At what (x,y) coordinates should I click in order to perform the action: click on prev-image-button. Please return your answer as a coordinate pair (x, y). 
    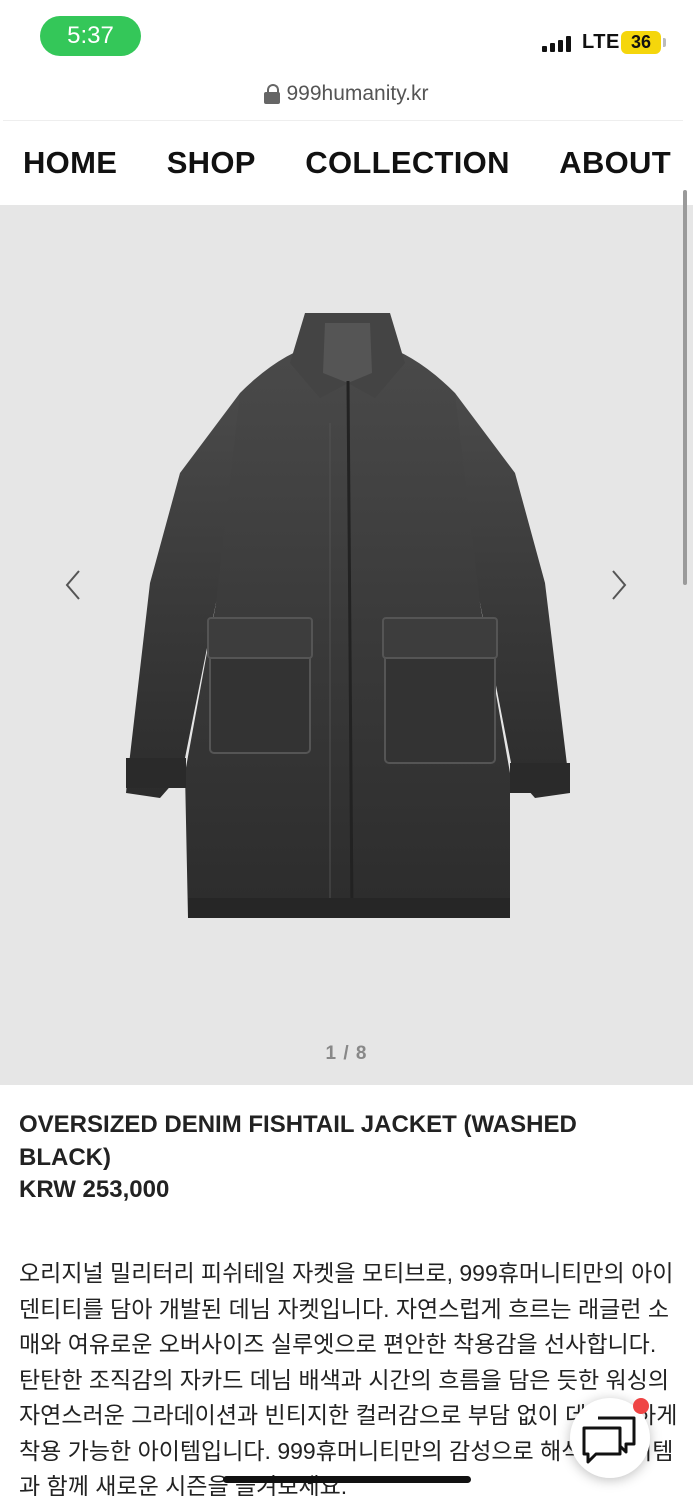
    Looking at the image, I should click on (73, 585).